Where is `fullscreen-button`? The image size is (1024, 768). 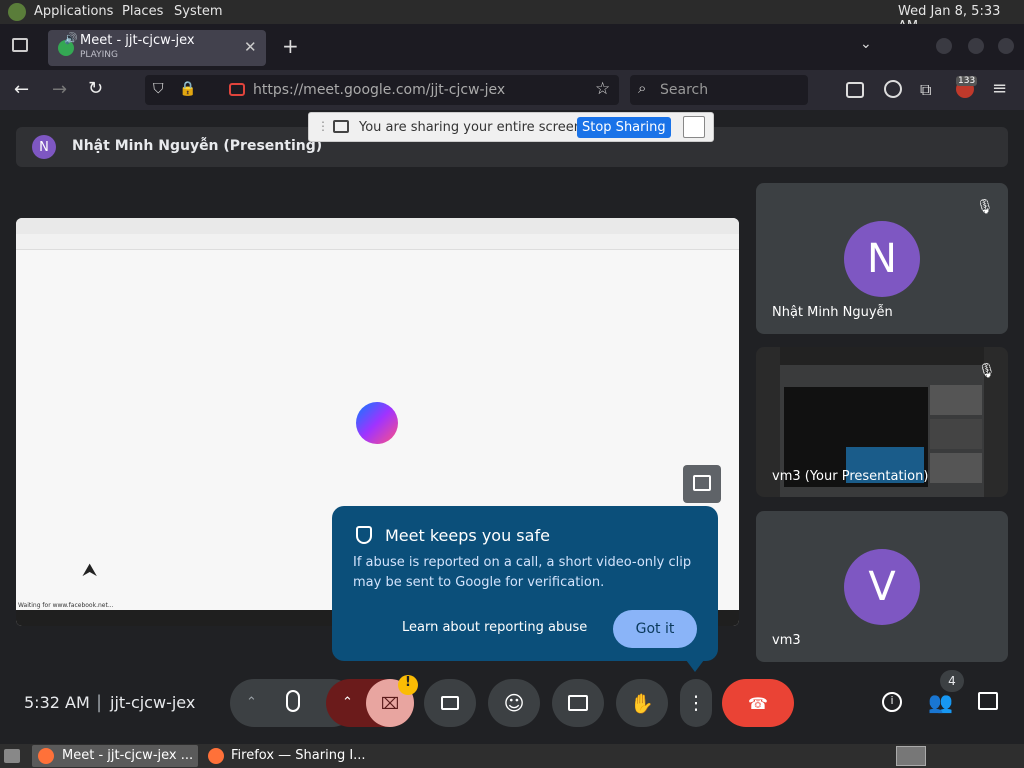
fullscreen-button is located at coordinates (702, 484).